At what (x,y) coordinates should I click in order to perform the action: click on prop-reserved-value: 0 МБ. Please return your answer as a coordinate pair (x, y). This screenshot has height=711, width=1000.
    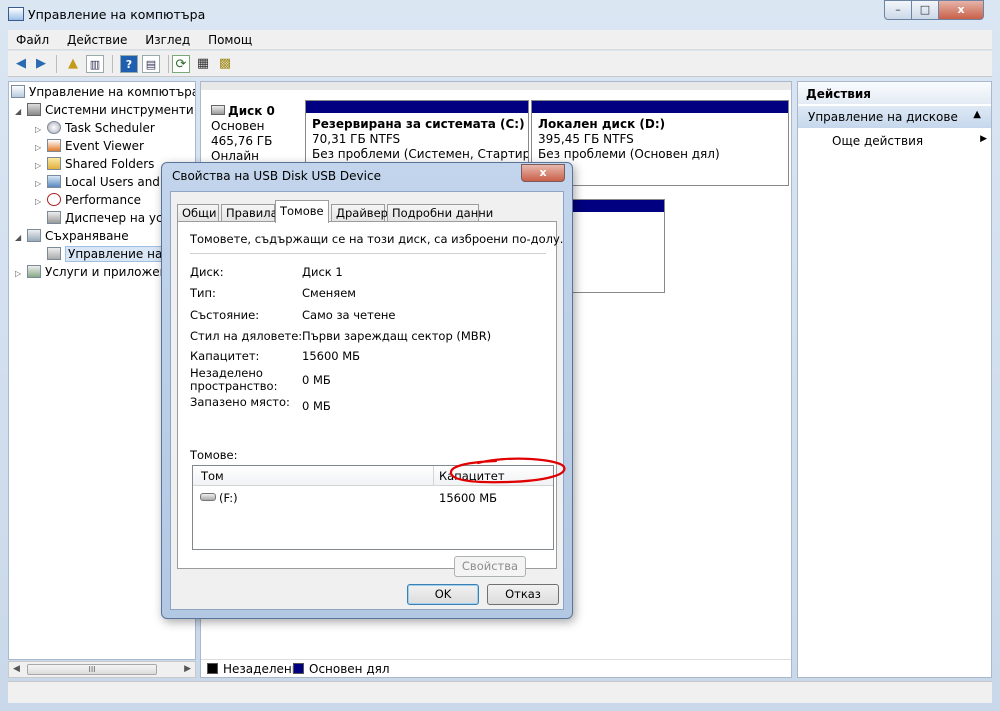
    Looking at the image, I should click on (316, 406).